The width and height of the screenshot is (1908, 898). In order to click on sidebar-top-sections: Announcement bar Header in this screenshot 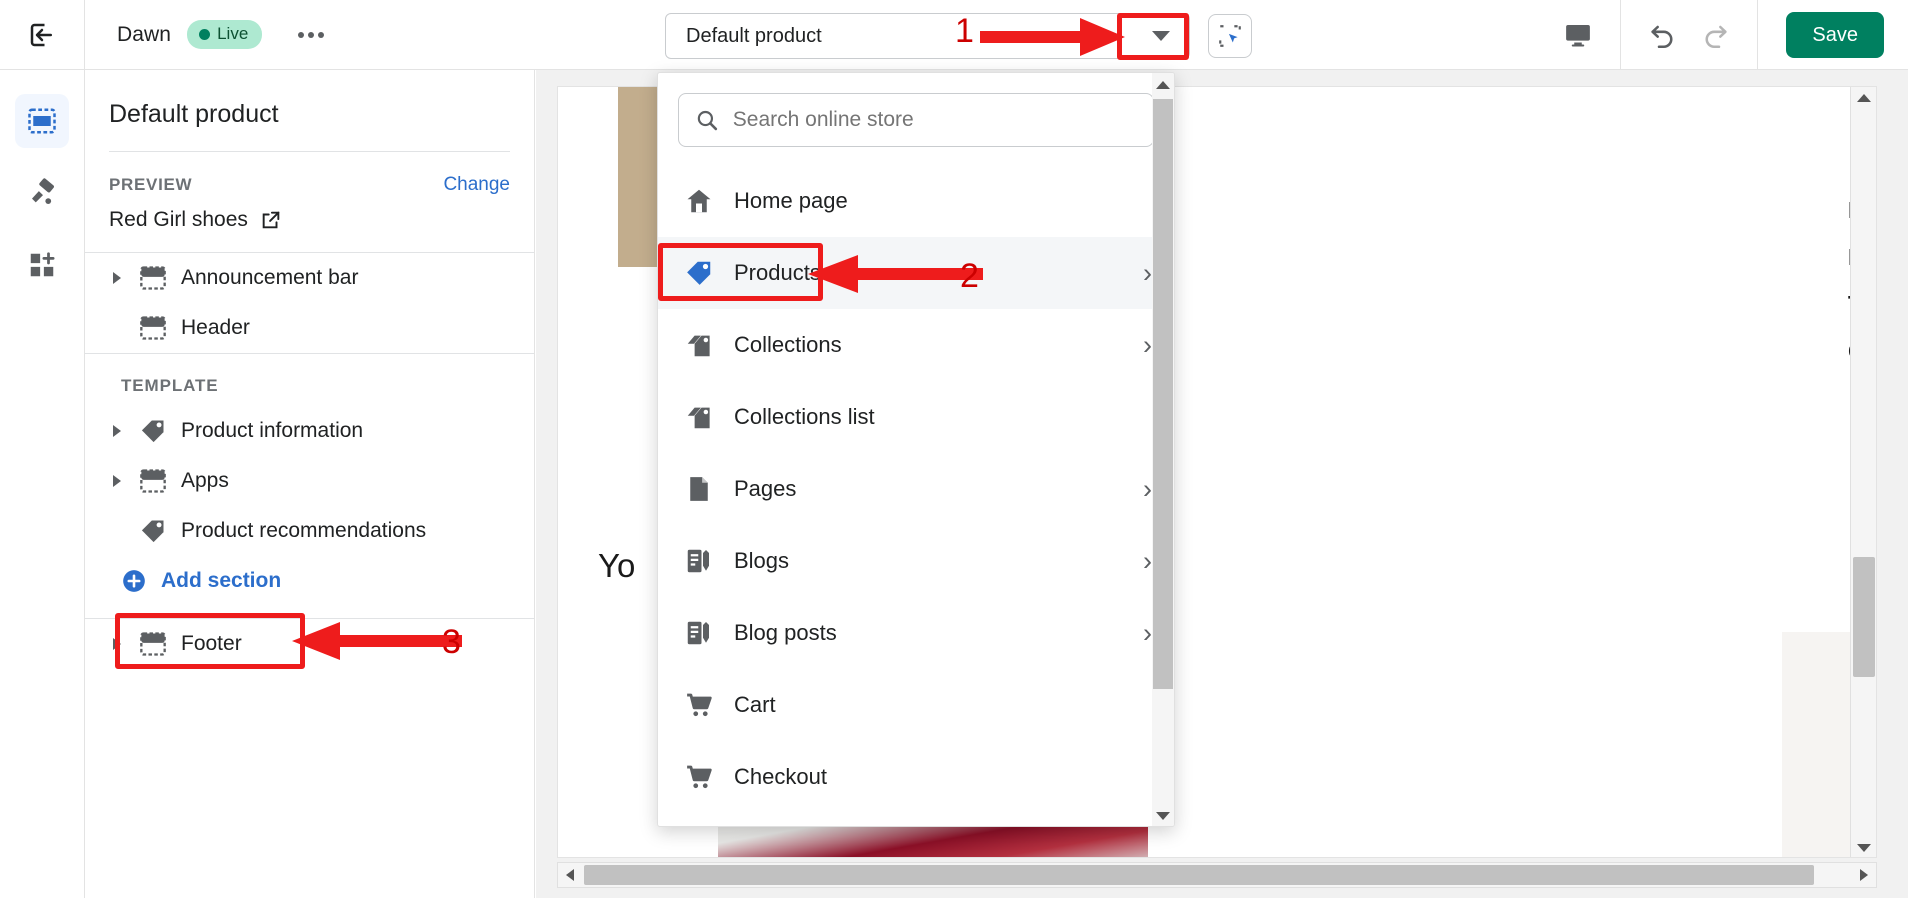, I will do `click(309, 303)`.